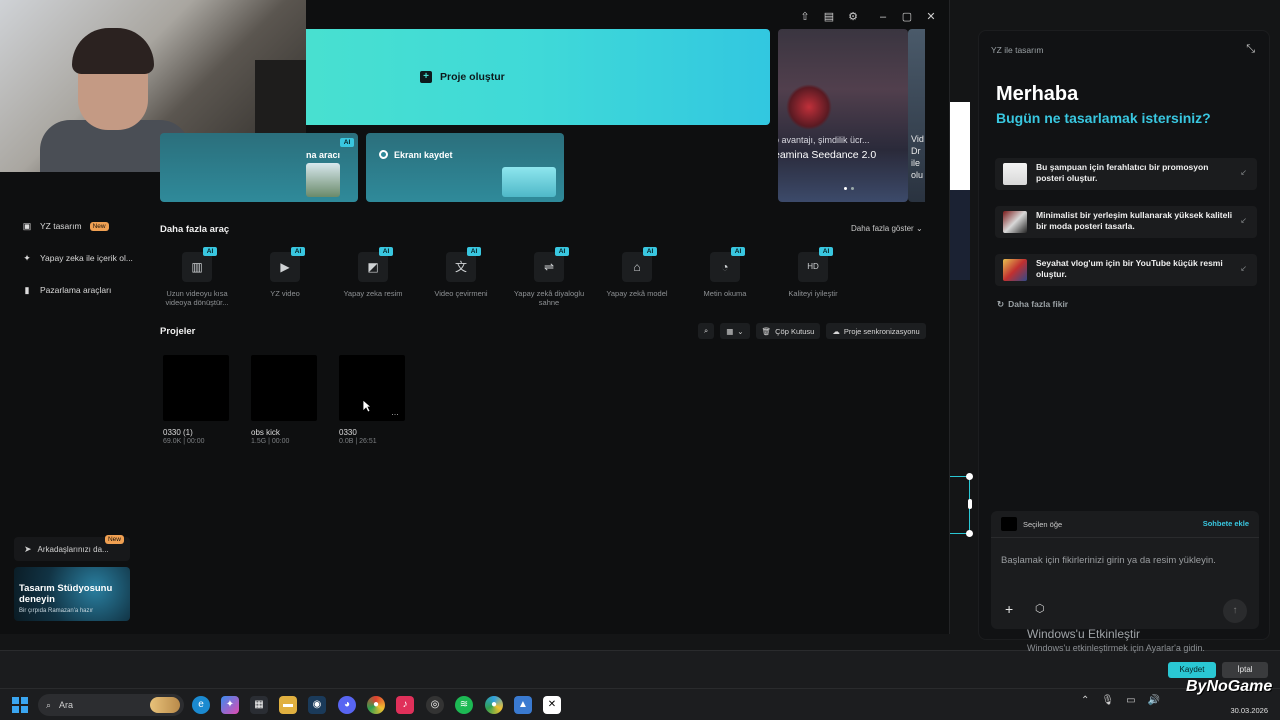 The height and width of the screenshot is (720, 1280). What do you see at coordinates (1226, 523) in the screenshot?
I see `add-to-chat-button: Sohbete ekle` at bounding box center [1226, 523].